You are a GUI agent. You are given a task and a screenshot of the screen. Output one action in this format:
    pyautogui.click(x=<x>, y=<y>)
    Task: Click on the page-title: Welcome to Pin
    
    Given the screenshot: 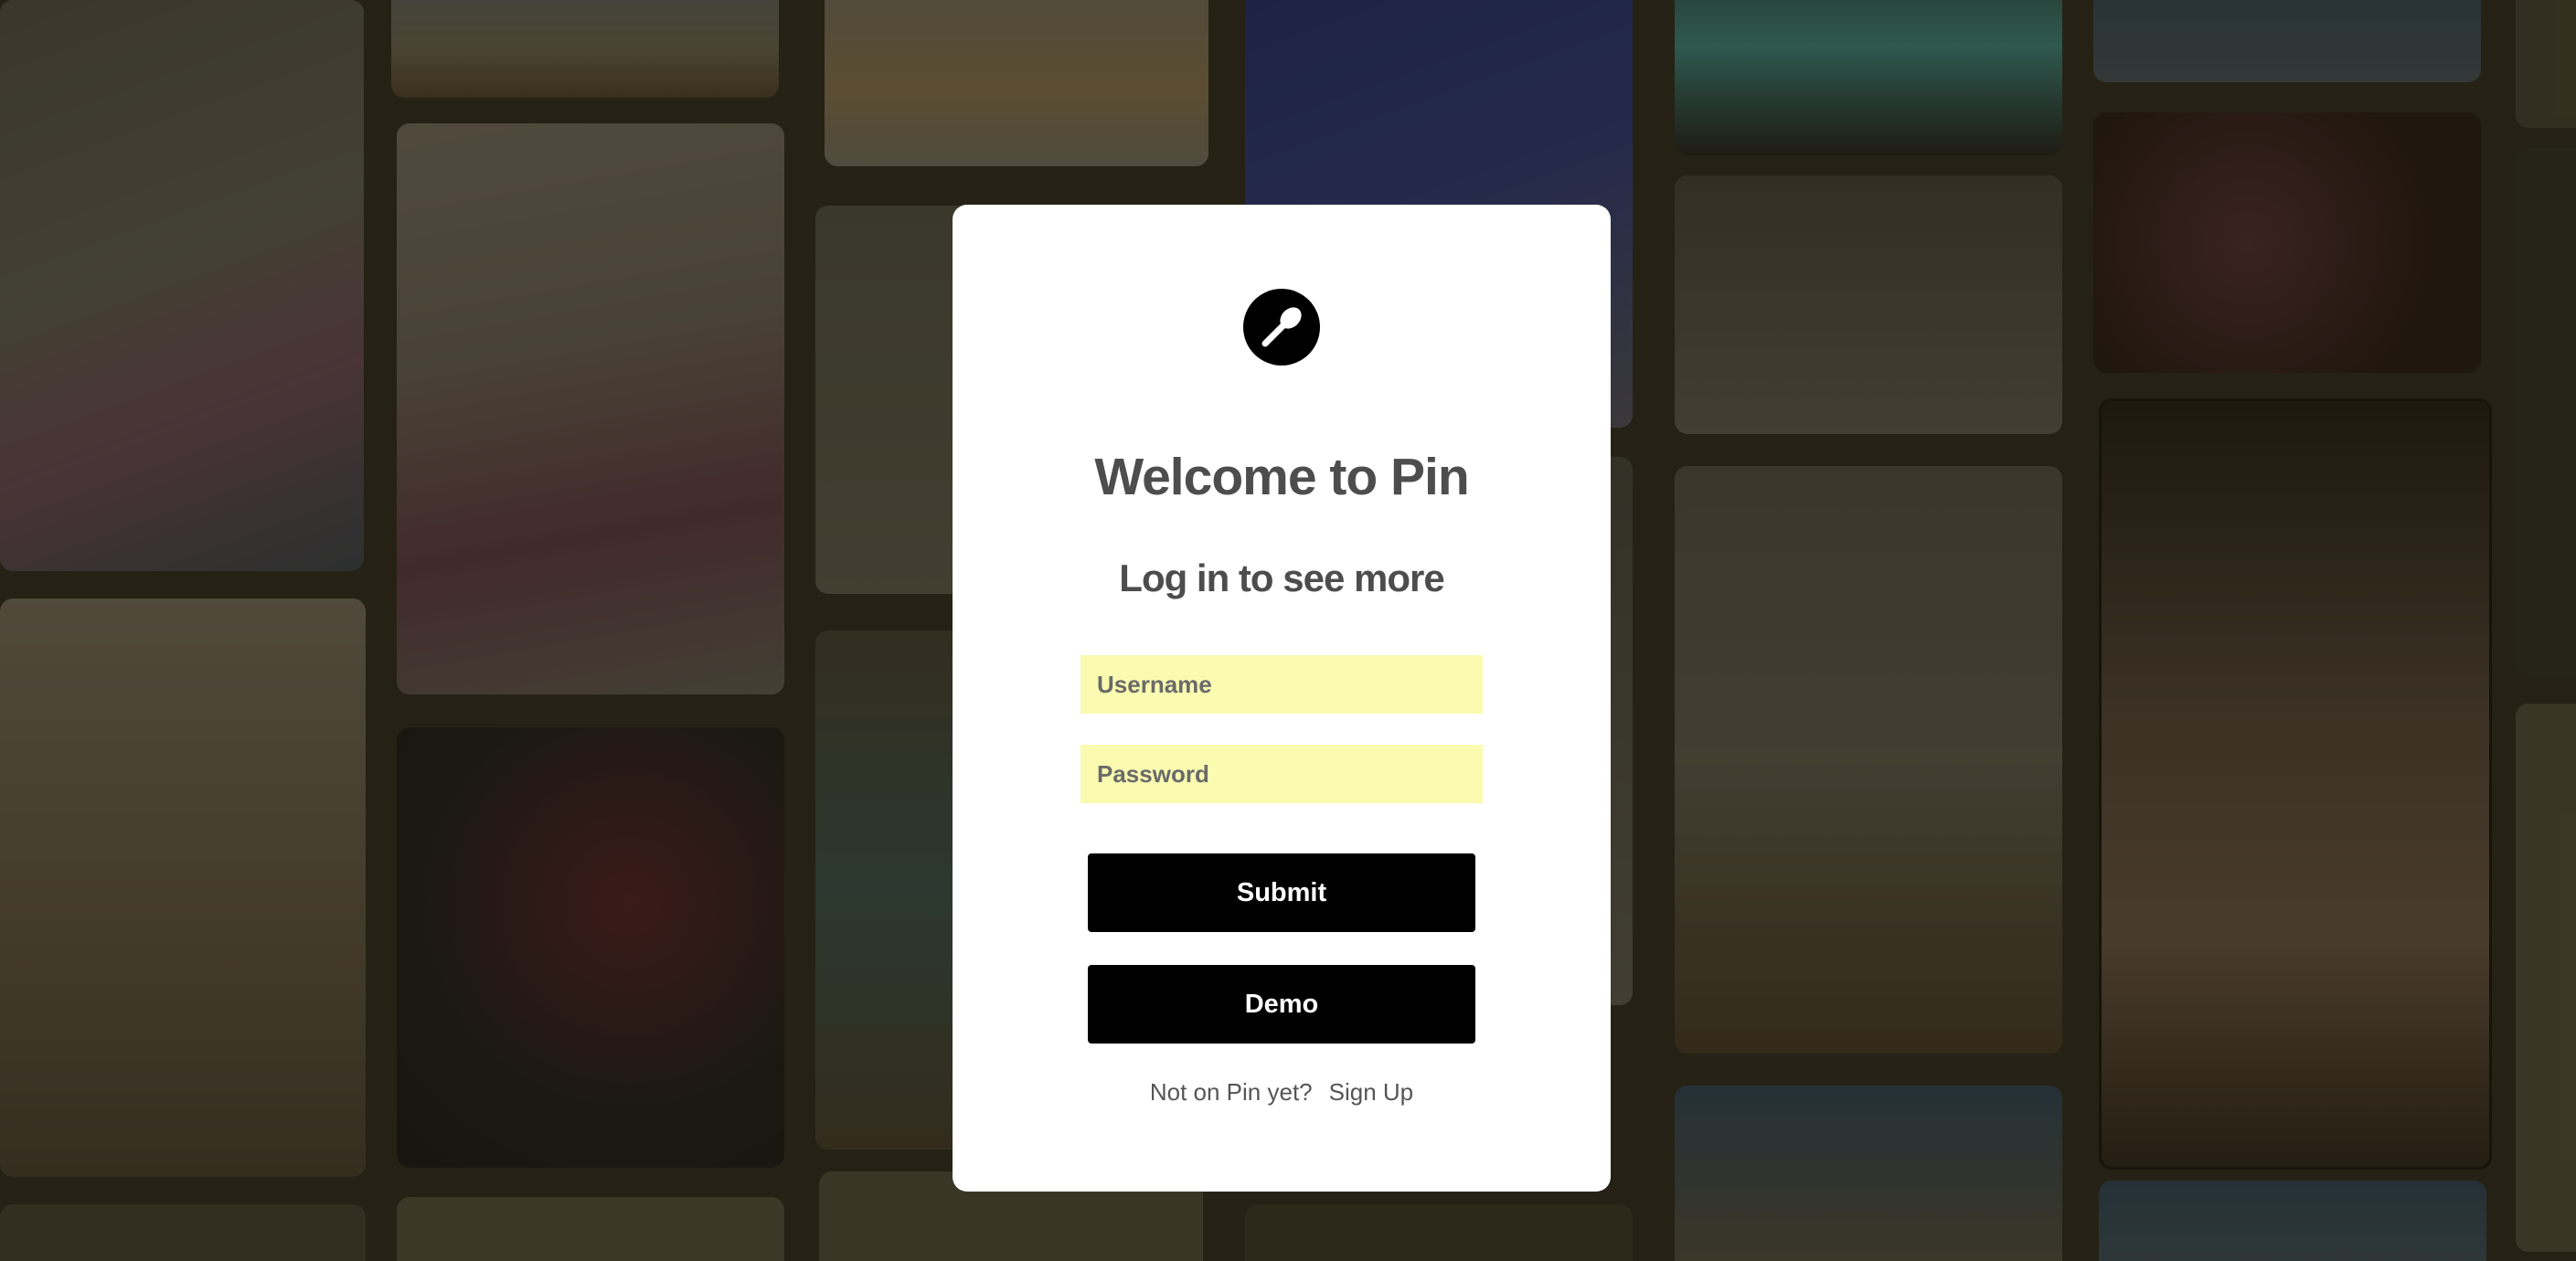 What is the action you would take?
    pyautogui.click(x=1281, y=477)
    